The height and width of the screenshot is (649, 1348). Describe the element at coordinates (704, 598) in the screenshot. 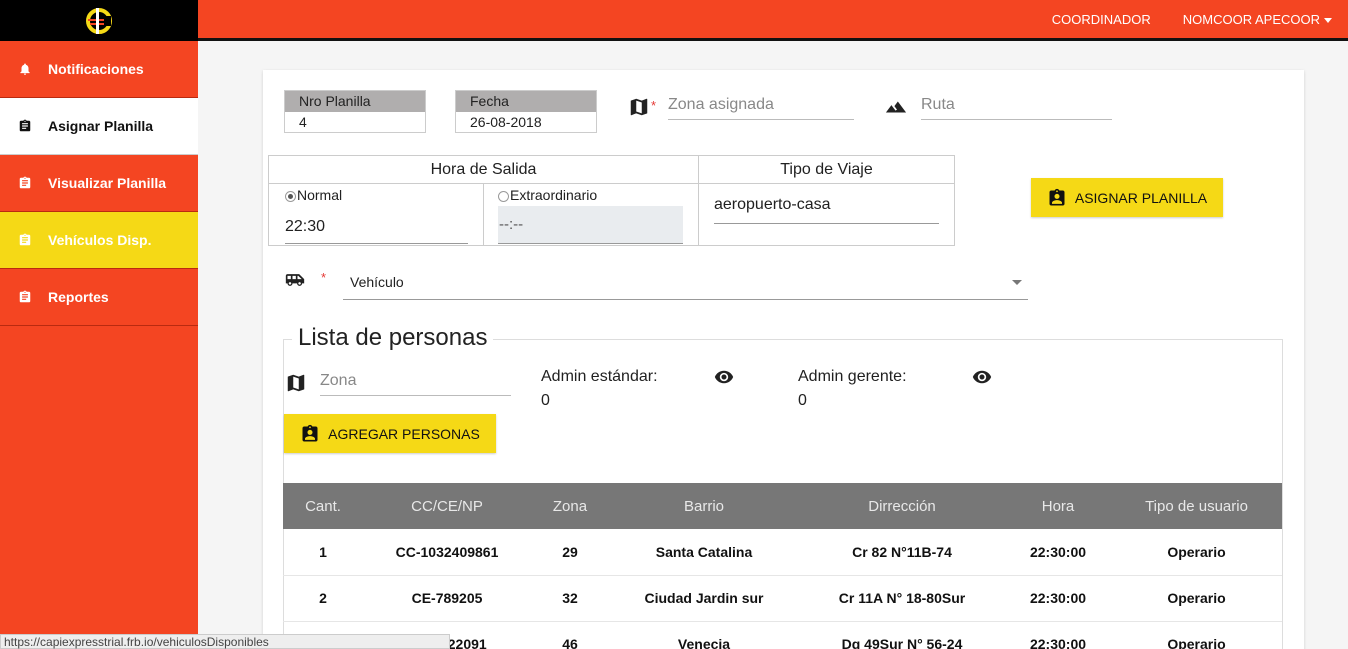

I see `table-cell: Ciudad Jardin sur` at that location.